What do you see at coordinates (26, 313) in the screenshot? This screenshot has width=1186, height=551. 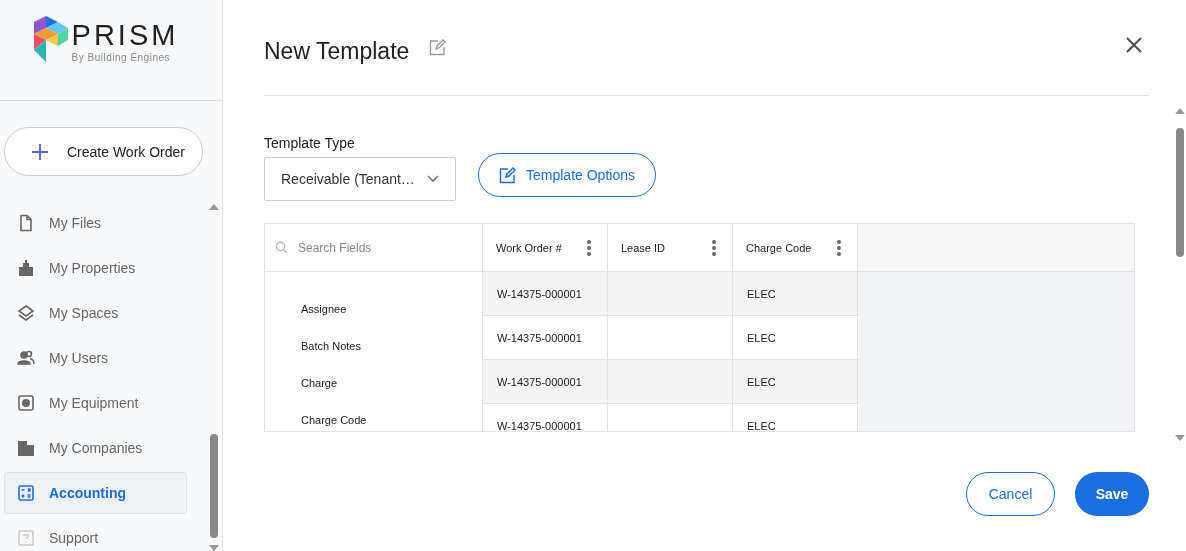 I see `layers-icon` at bounding box center [26, 313].